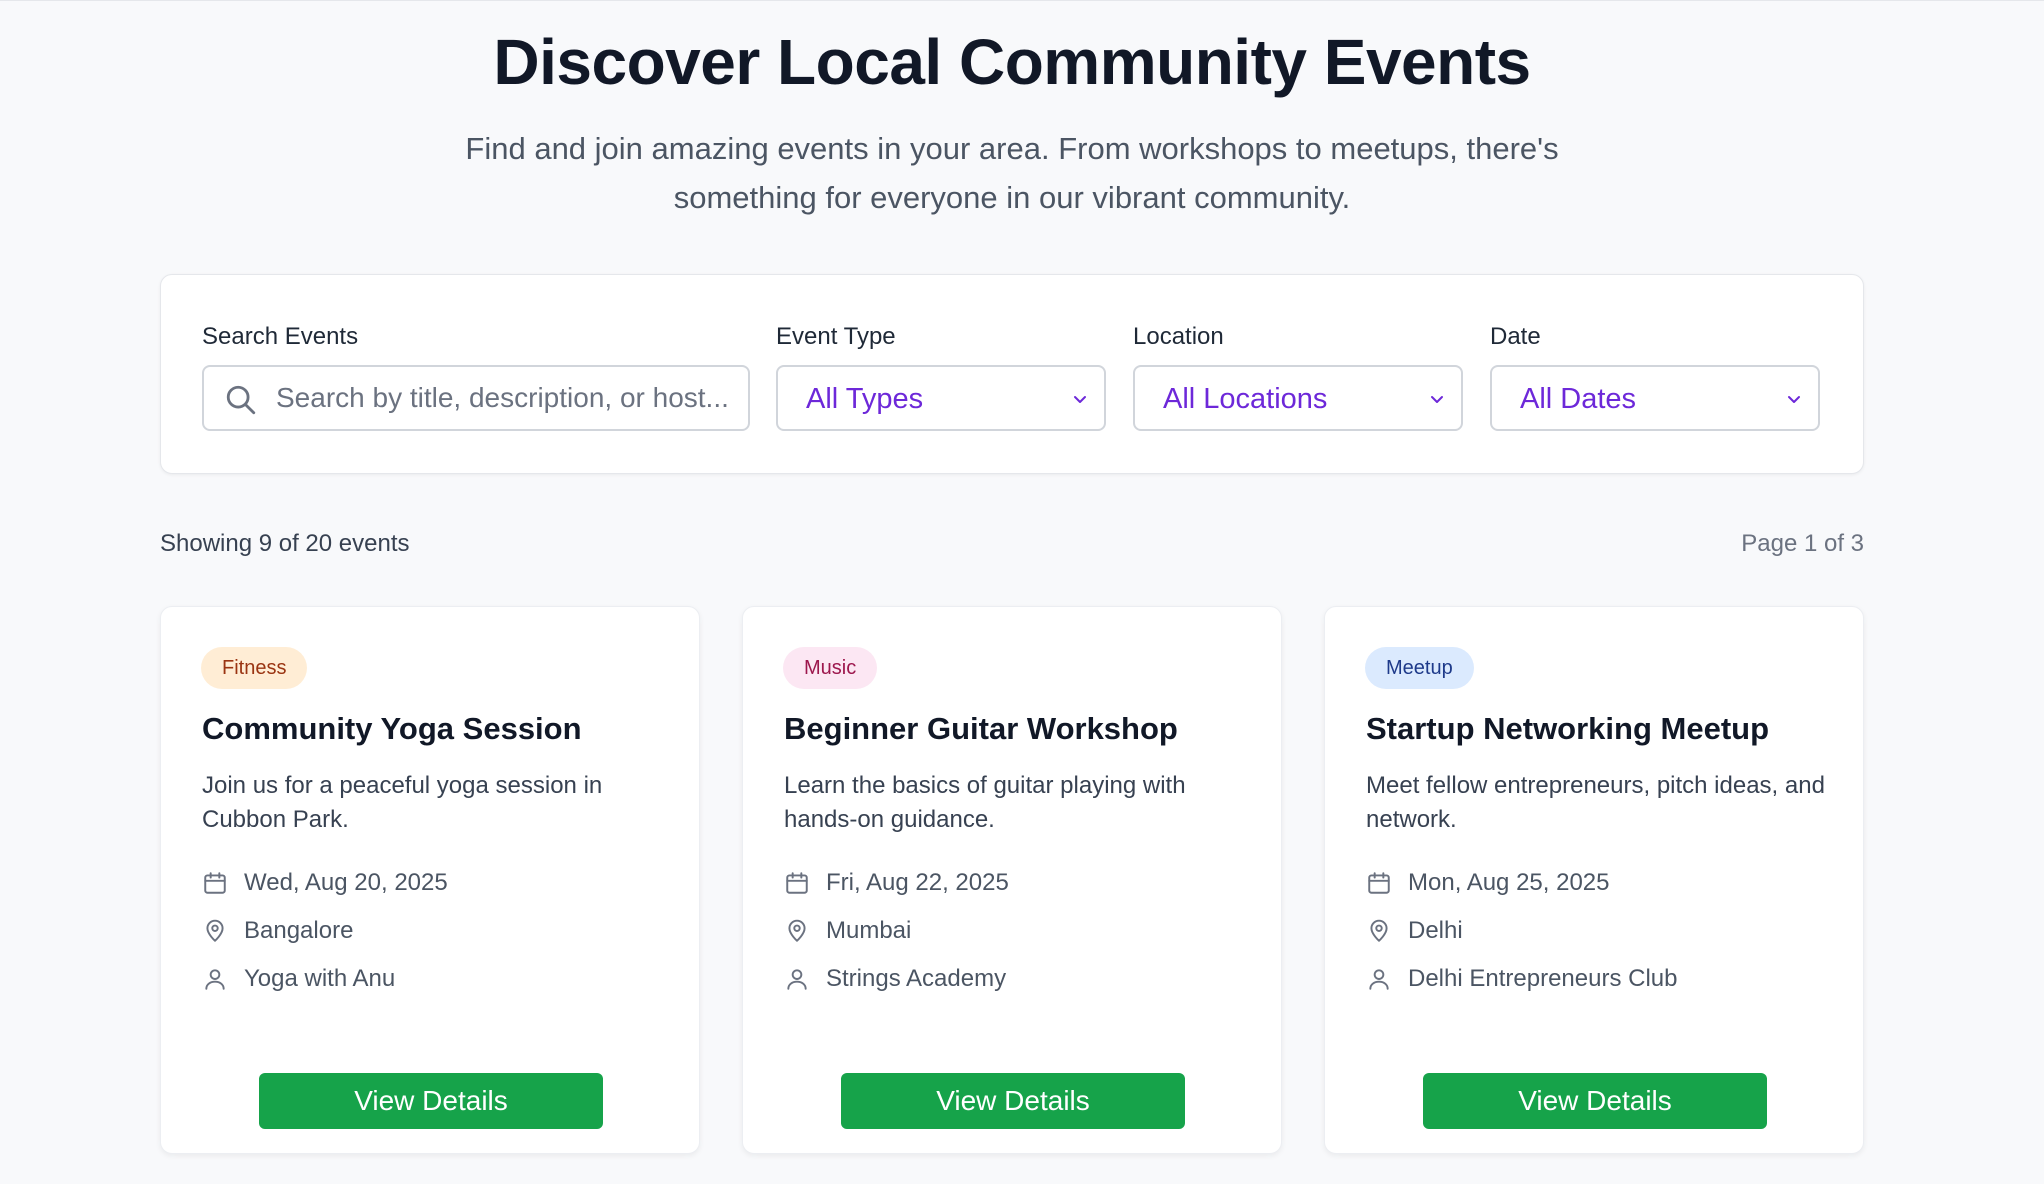  I want to click on event-date: Fri, Aug 22, 2025, so click(896, 883).